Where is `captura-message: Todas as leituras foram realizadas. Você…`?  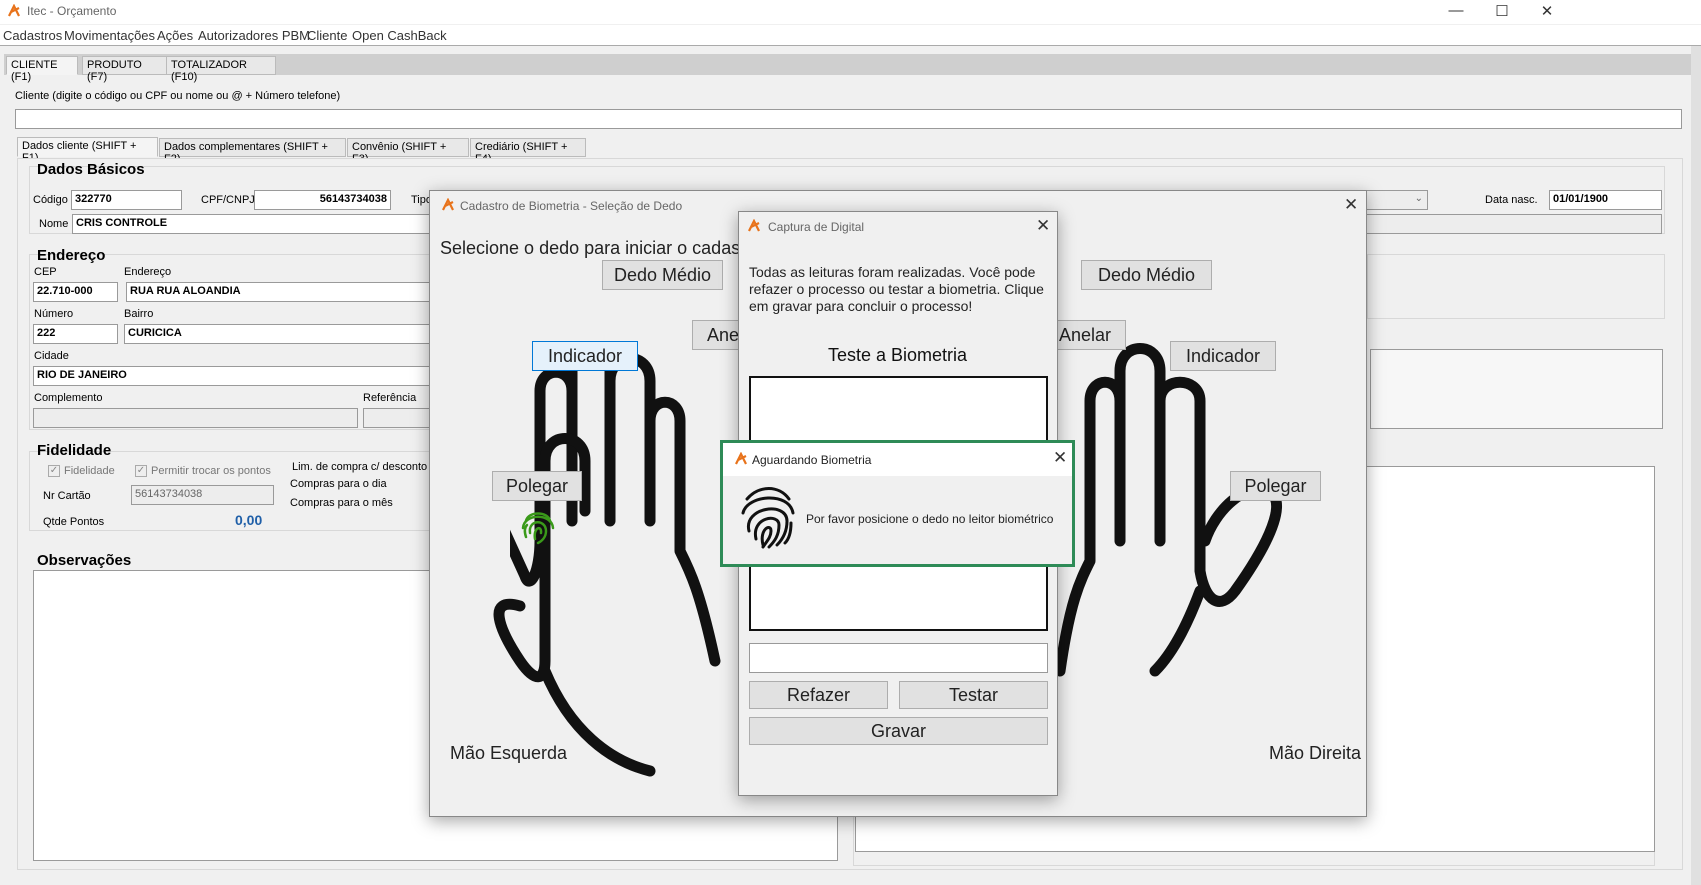
captura-message: Todas as leituras foram realizadas. Você… is located at coordinates (896, 289).